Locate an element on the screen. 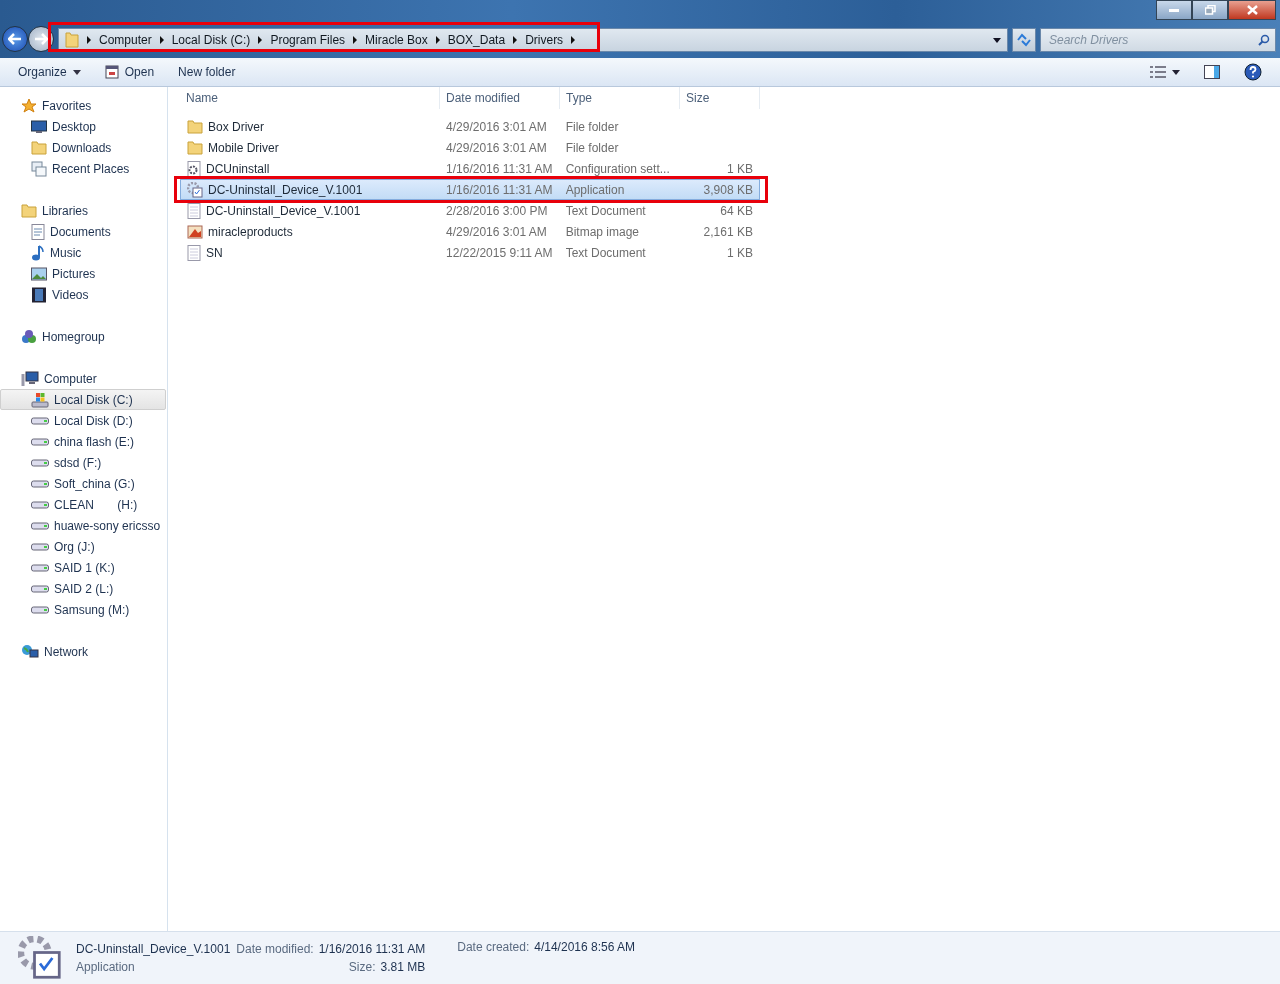  sidebar-item: Desktop is located at coordinates (83, 126).